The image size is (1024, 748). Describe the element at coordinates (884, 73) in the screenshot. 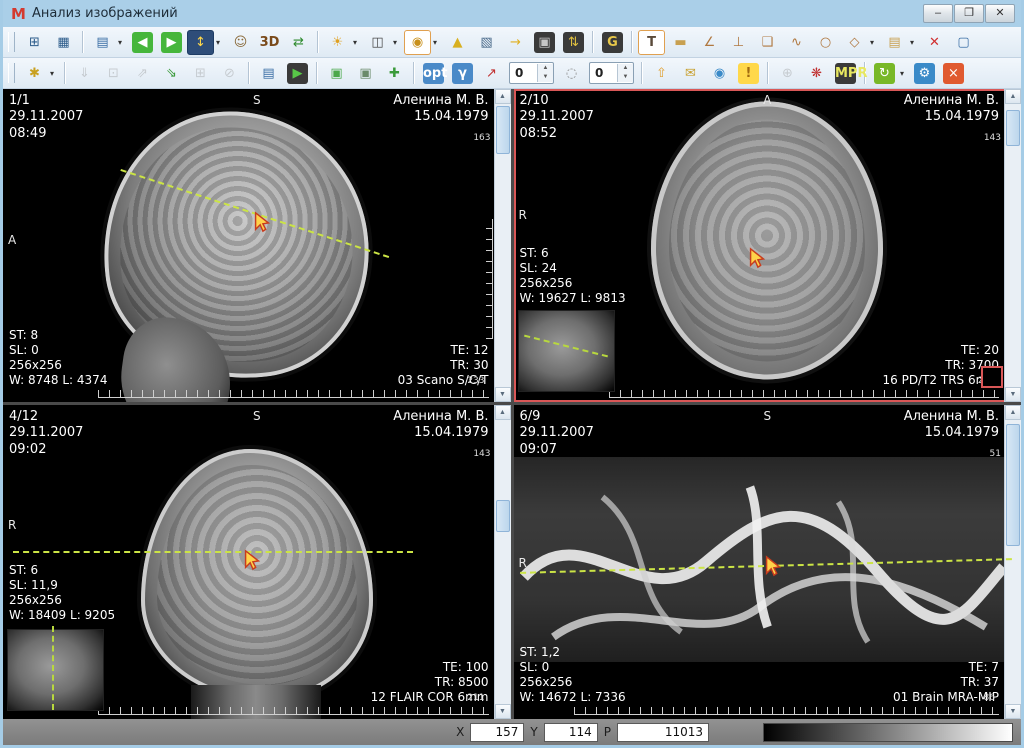

I see `refresh-button: ↻` at that location.